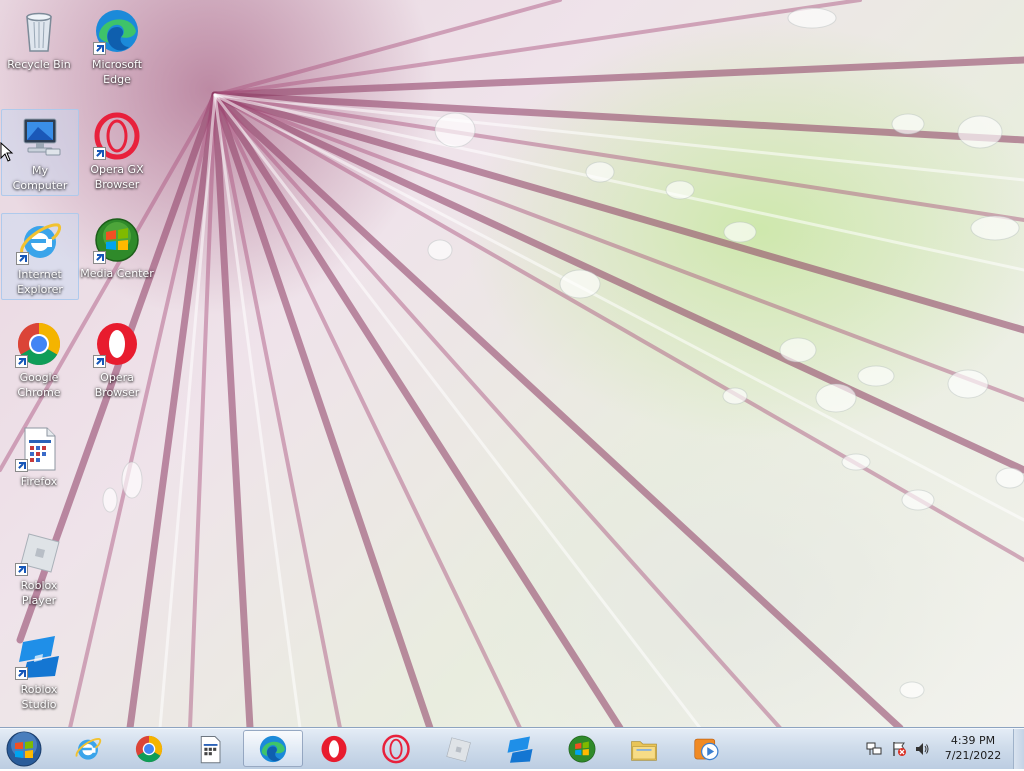 The image size is (1024, 771). I want to click on desktop-icon-recycle-bin: Recycle Bin, so click(39, 39).